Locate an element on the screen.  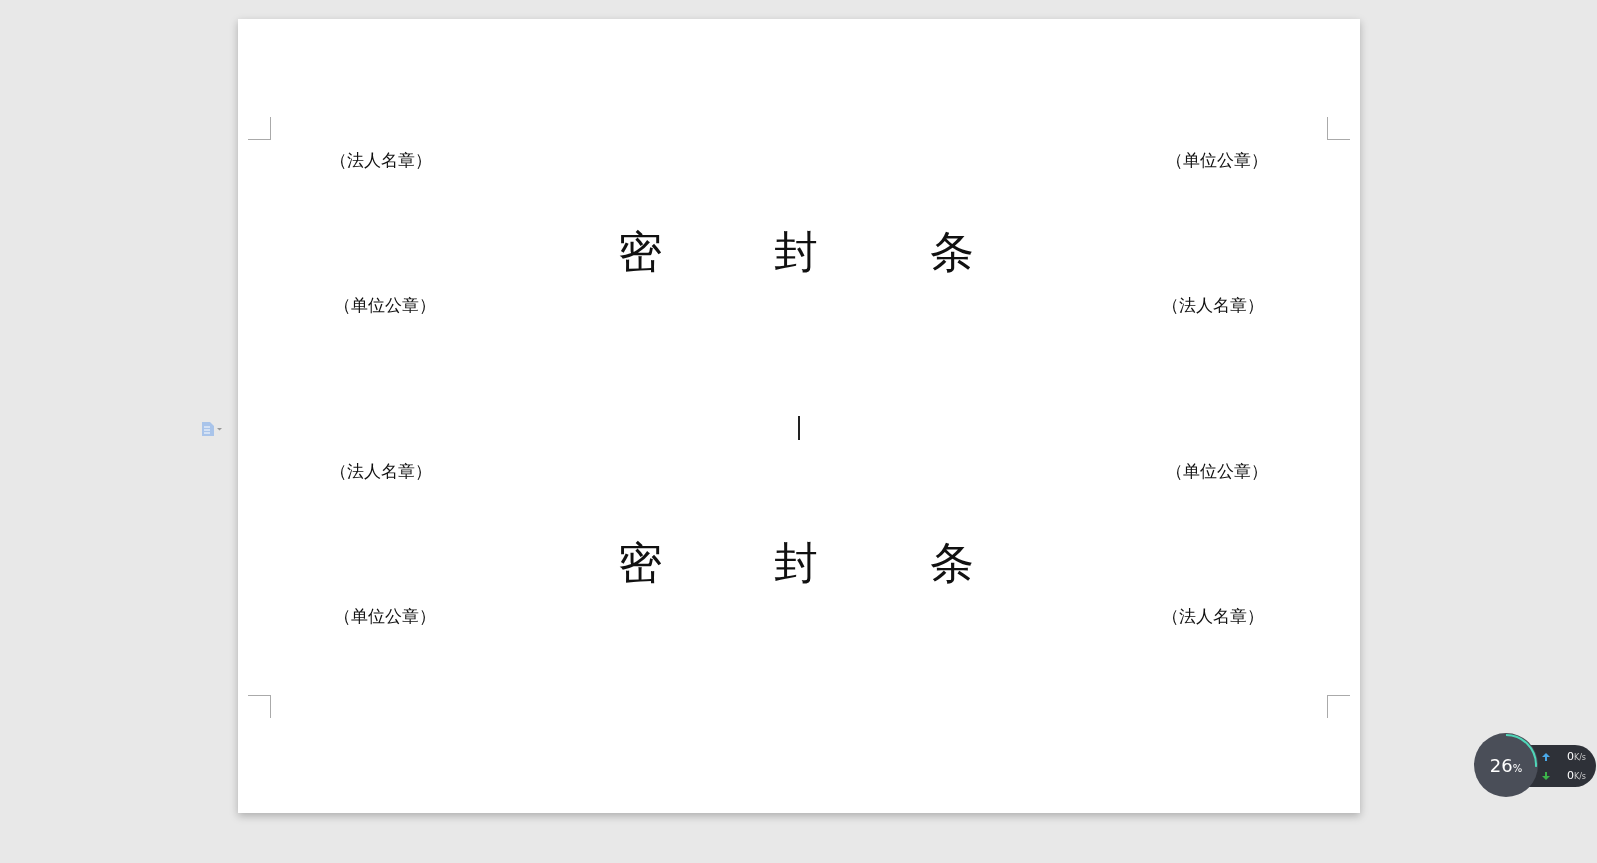
usage-percent: 26% is located at coordinates (1506, 765).